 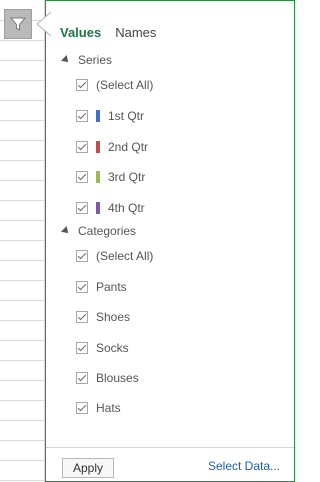 I want to click on category-item-label: Shoes, so click(x=113, y=317).